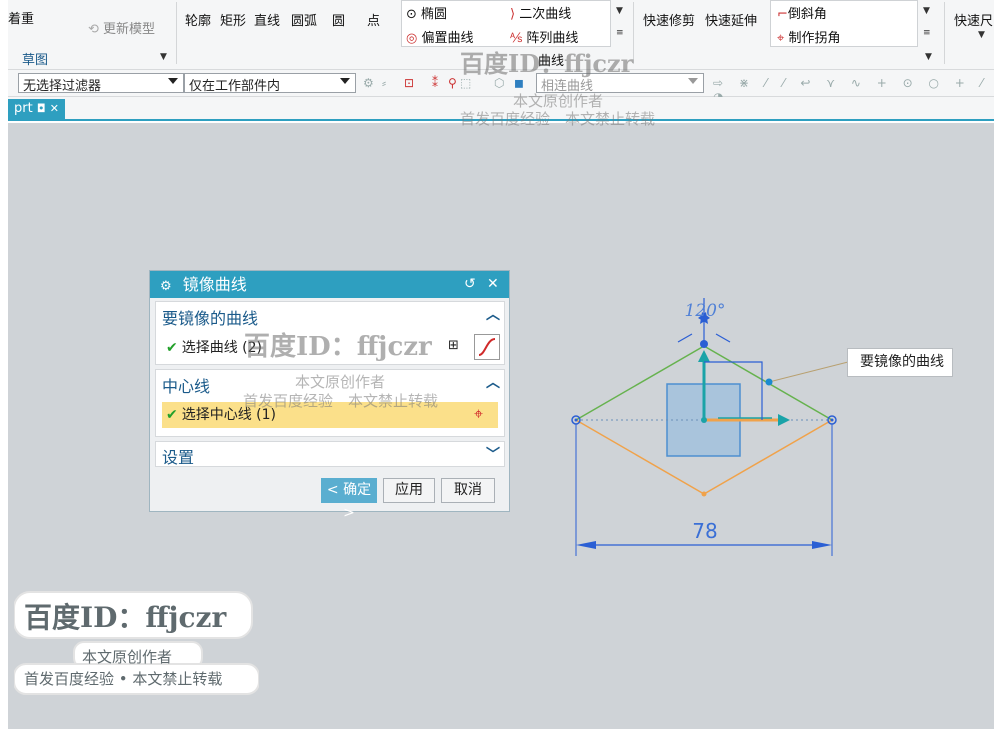 The image size is (1000, 737). What do you see at coordinates (349, 499) in the screenshot?
I see `ok-button: < 确定 >` at bounding box center [349, 499].